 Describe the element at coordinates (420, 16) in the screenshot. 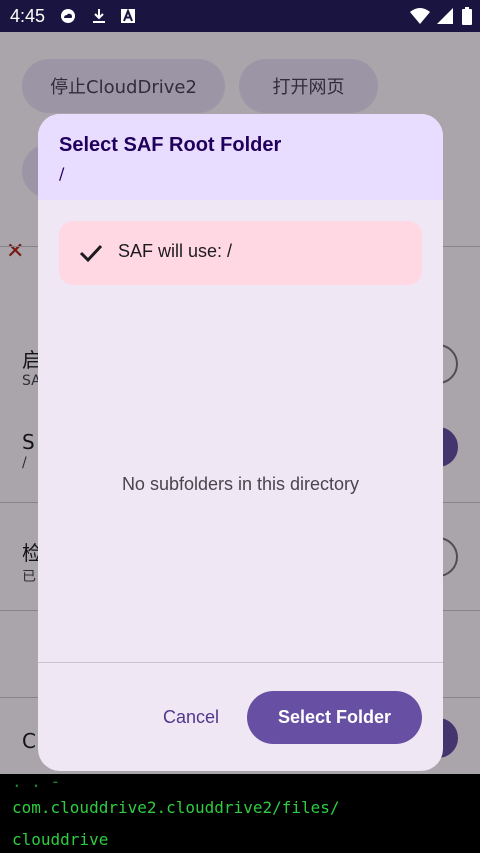

I see `wifi-icon` at that location.